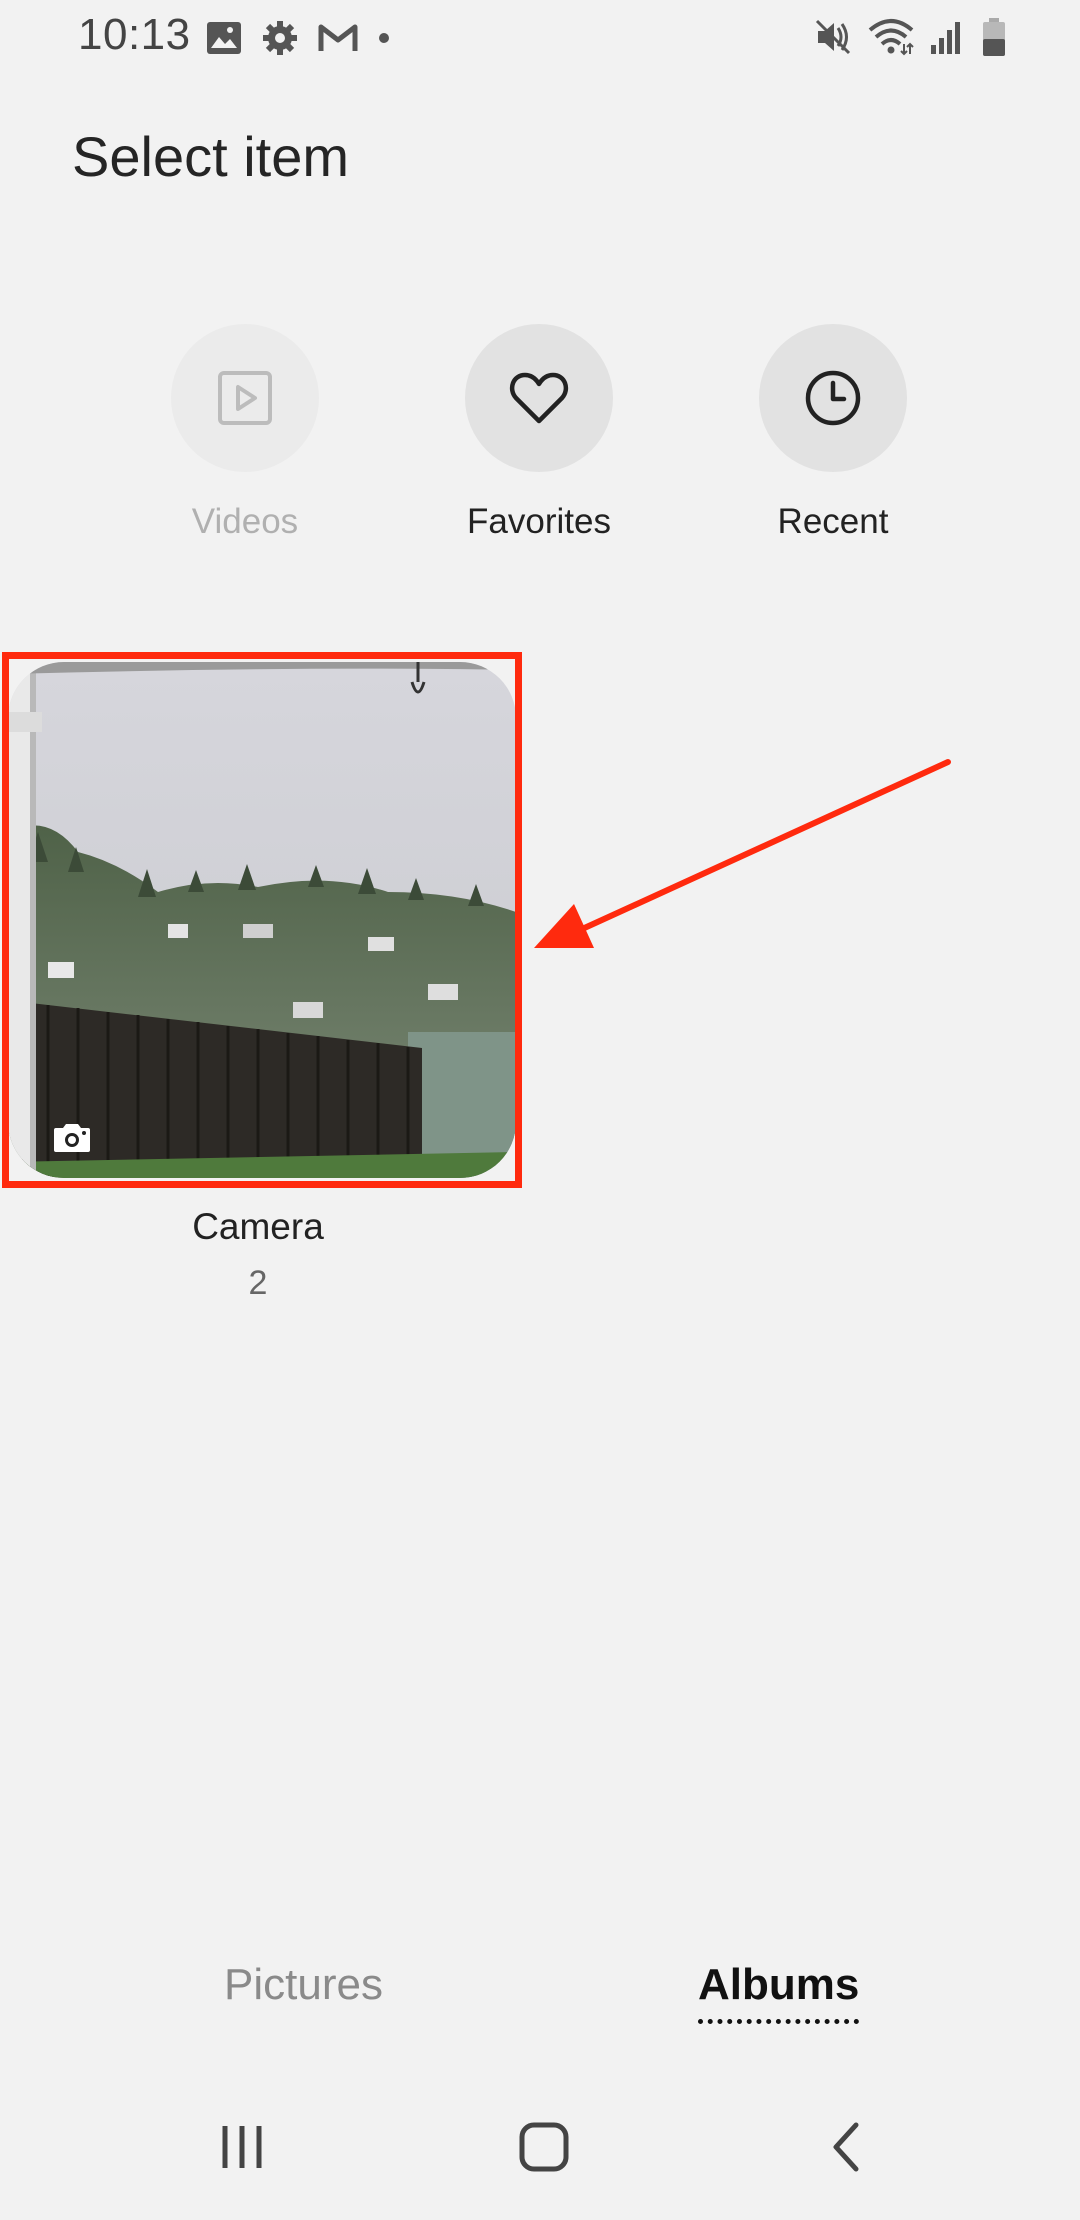 This screenshot has height=2220, width=1080. I want to click on wifi-icon, so click(891, 37).